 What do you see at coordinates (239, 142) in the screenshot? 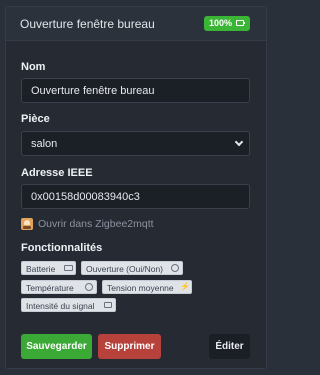
I see `chevron-down-icon` at bounding box center [239, 142].